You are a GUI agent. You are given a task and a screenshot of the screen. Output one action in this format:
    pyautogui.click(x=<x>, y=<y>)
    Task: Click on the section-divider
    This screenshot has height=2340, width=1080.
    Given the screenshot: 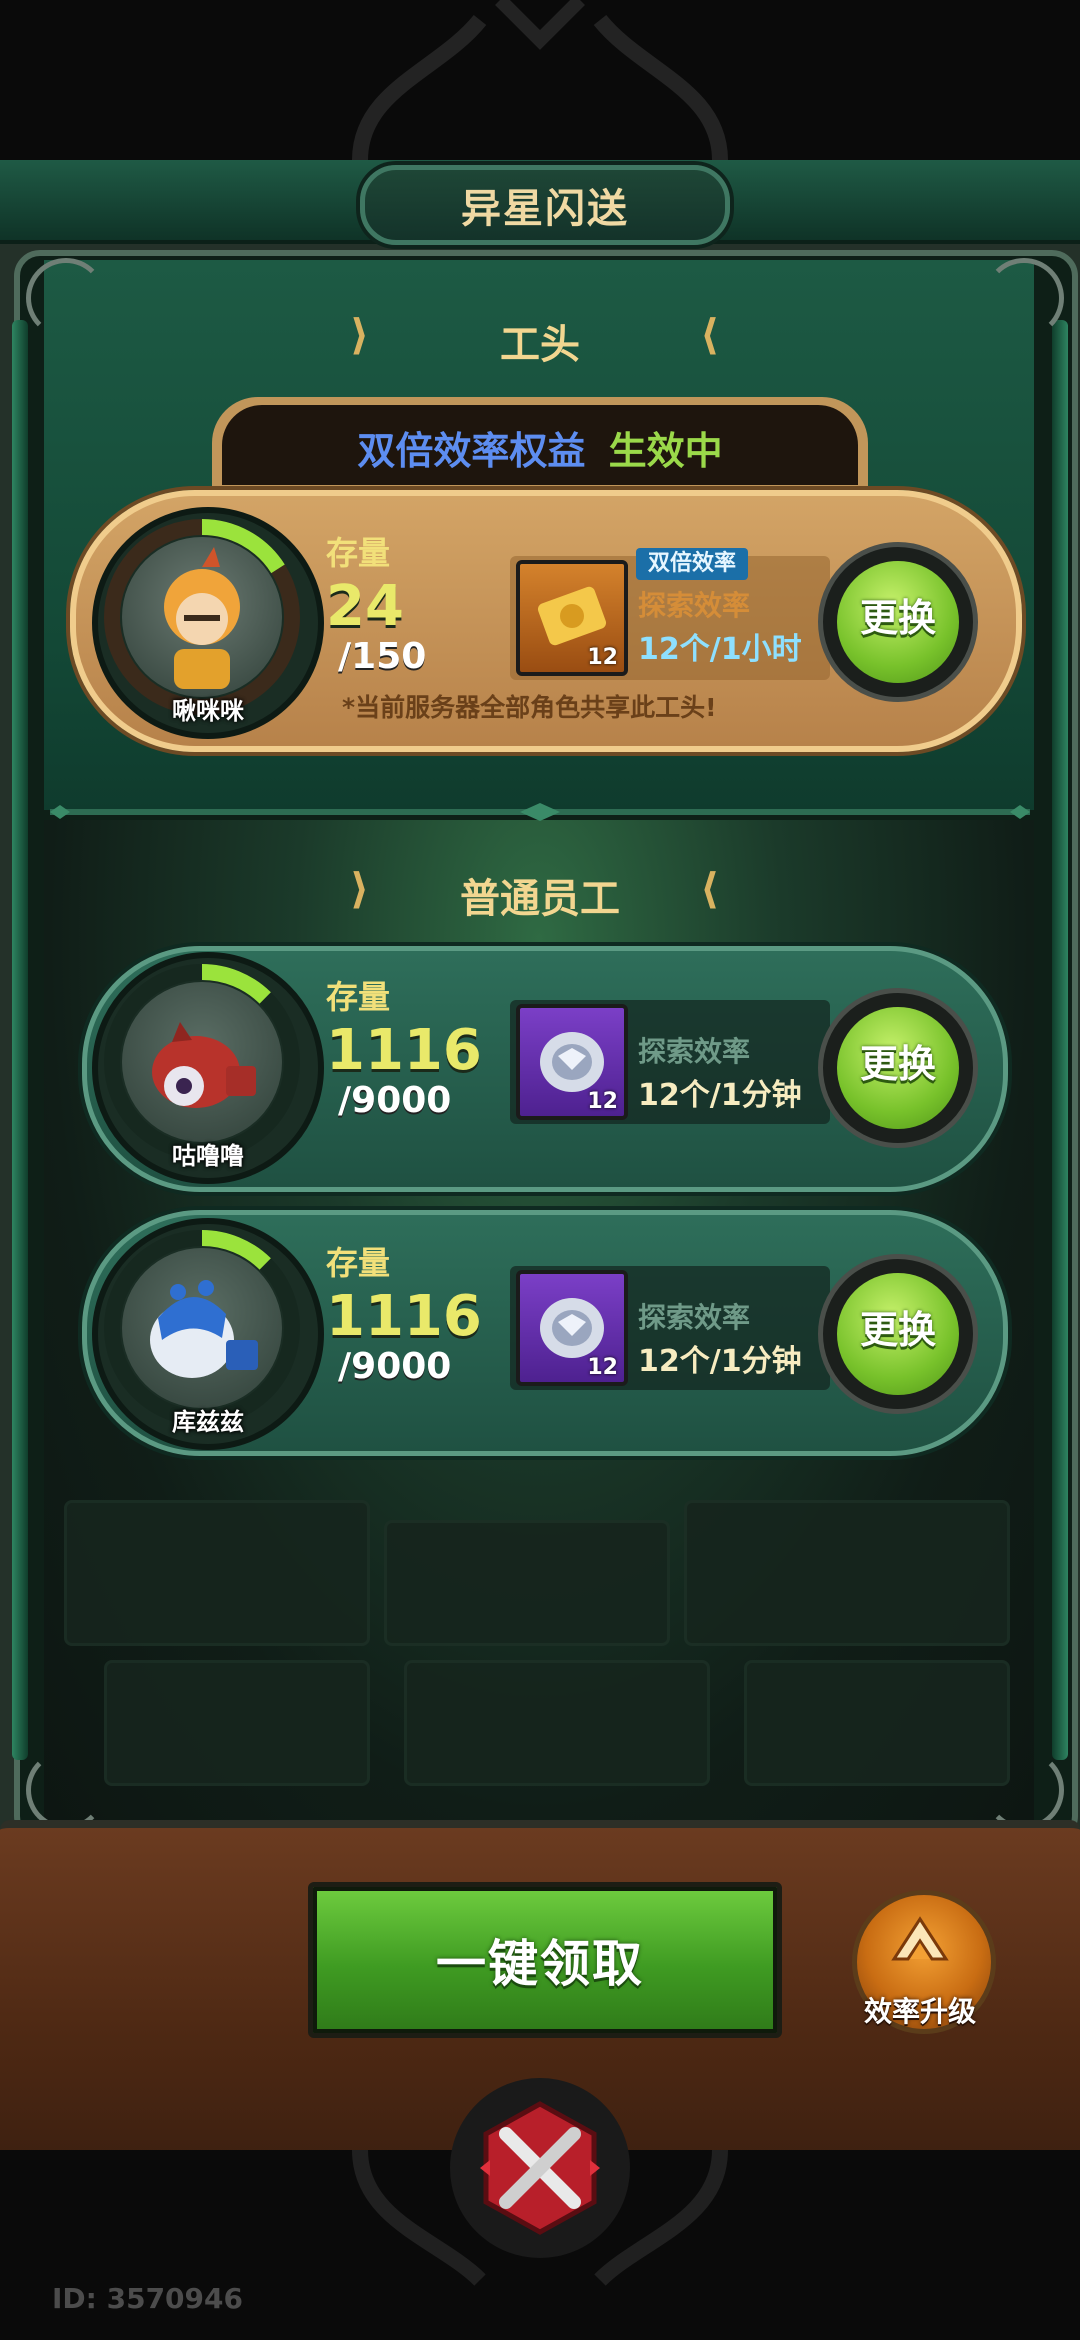 What is the action you would take?
    pyautogui.click(x=540, y=812)
    